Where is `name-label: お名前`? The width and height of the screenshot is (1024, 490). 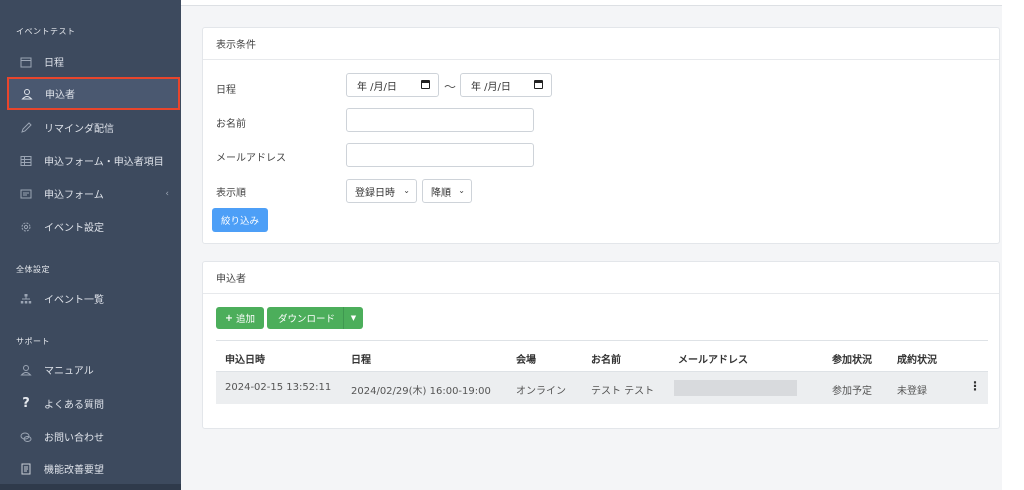 name-label: お名前 is located at coordinates (231, 124).